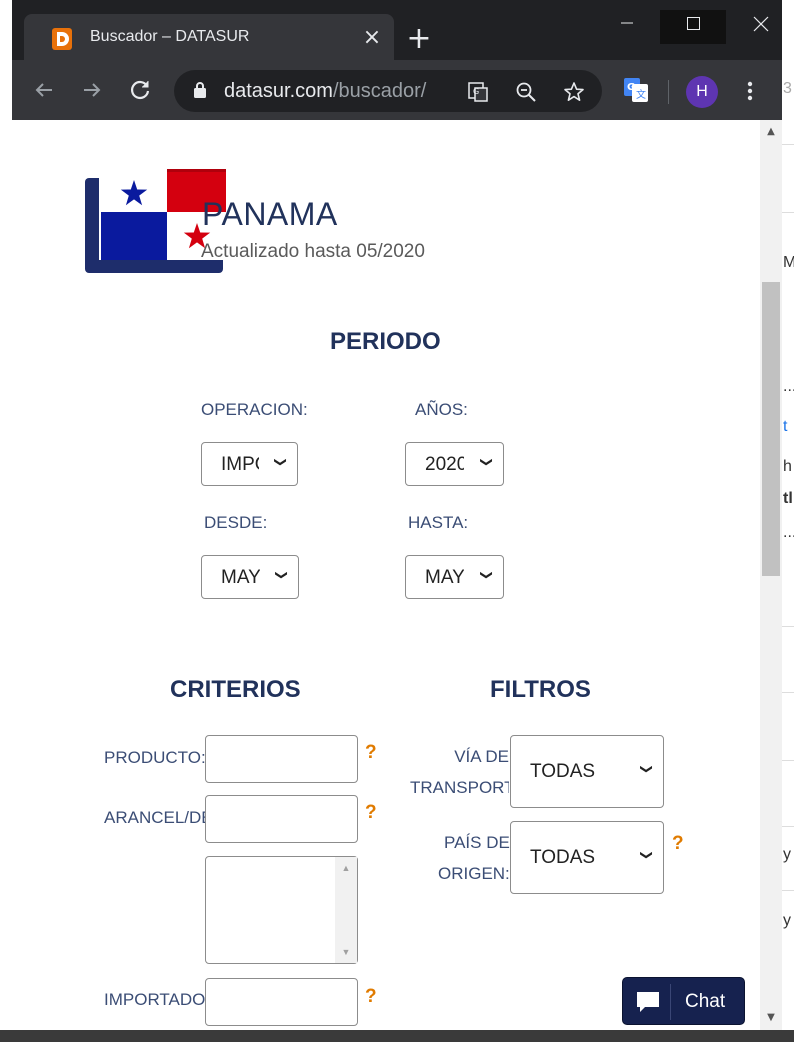 The width and height of the screenshot is (794, 1042). I want to click on background-text: tl, so click(788, 498).